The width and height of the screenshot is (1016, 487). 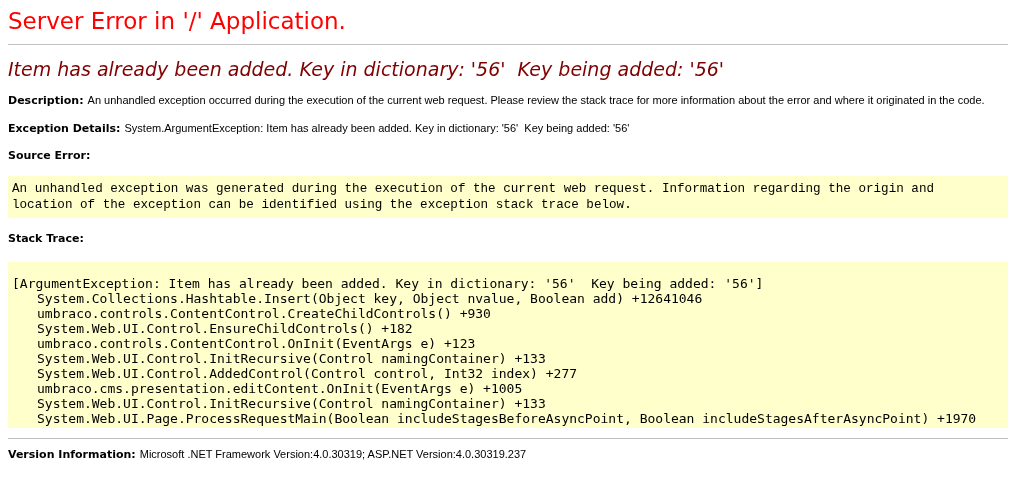 I want to click on section-label: Stack Trace:, so click(x=46, y=239).